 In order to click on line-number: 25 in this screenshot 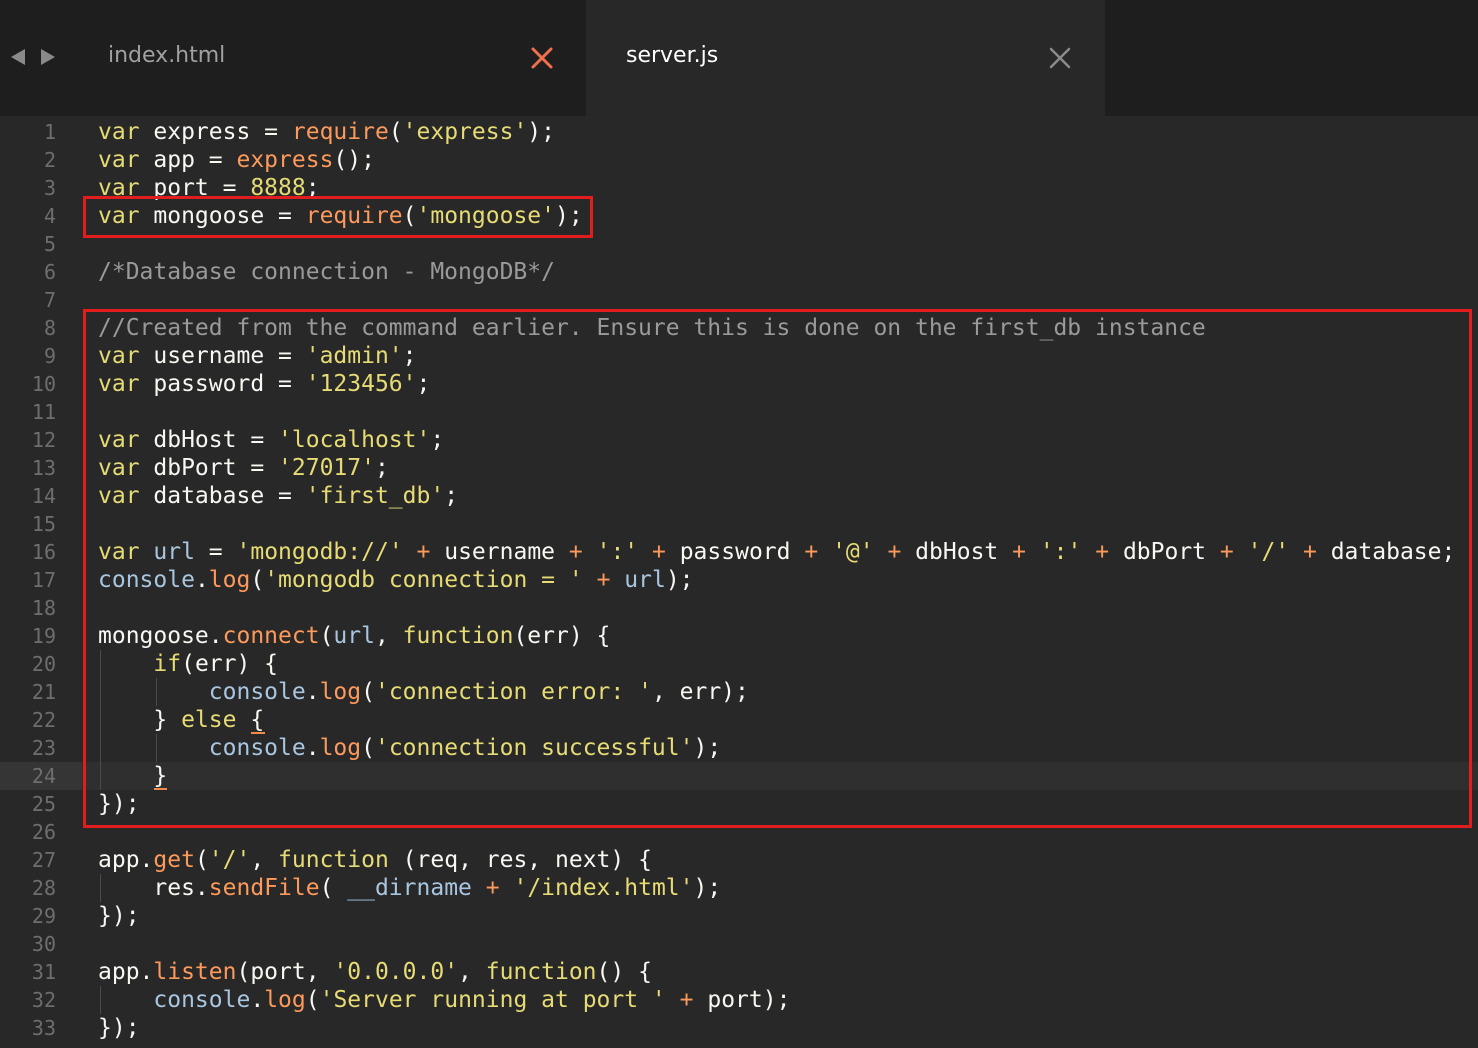, I will do `click(43, 804)`.